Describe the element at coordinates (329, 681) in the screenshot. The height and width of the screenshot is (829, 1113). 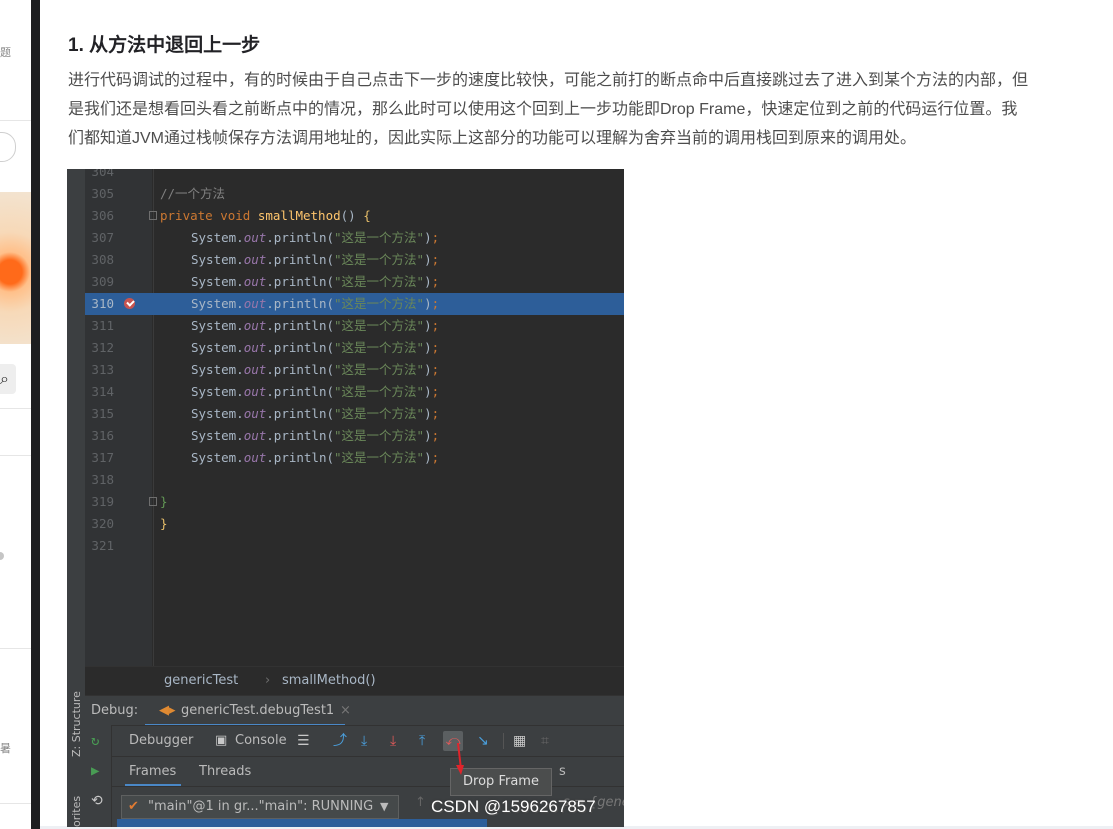
I see `breadcrumb-method: smallMethod()` at that location.